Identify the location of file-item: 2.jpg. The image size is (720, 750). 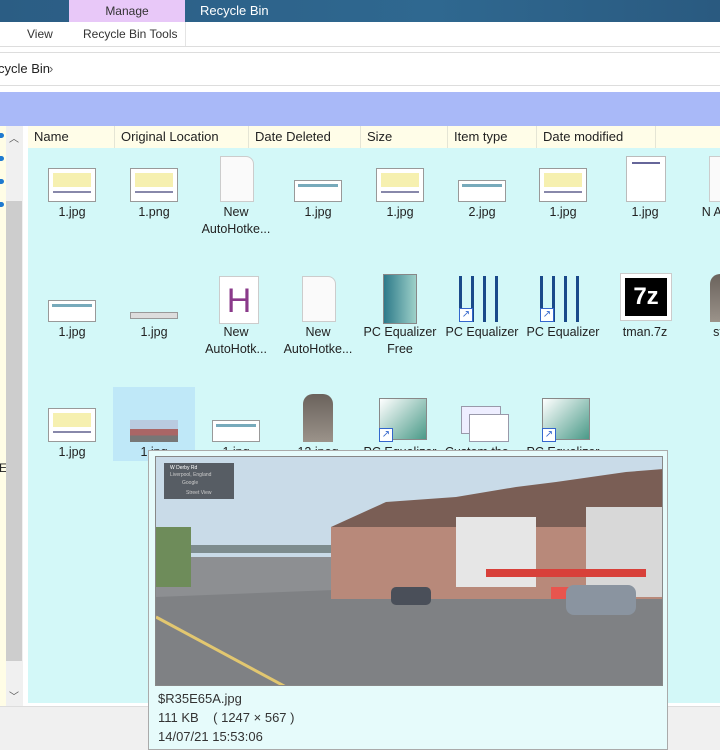
(482, 187).